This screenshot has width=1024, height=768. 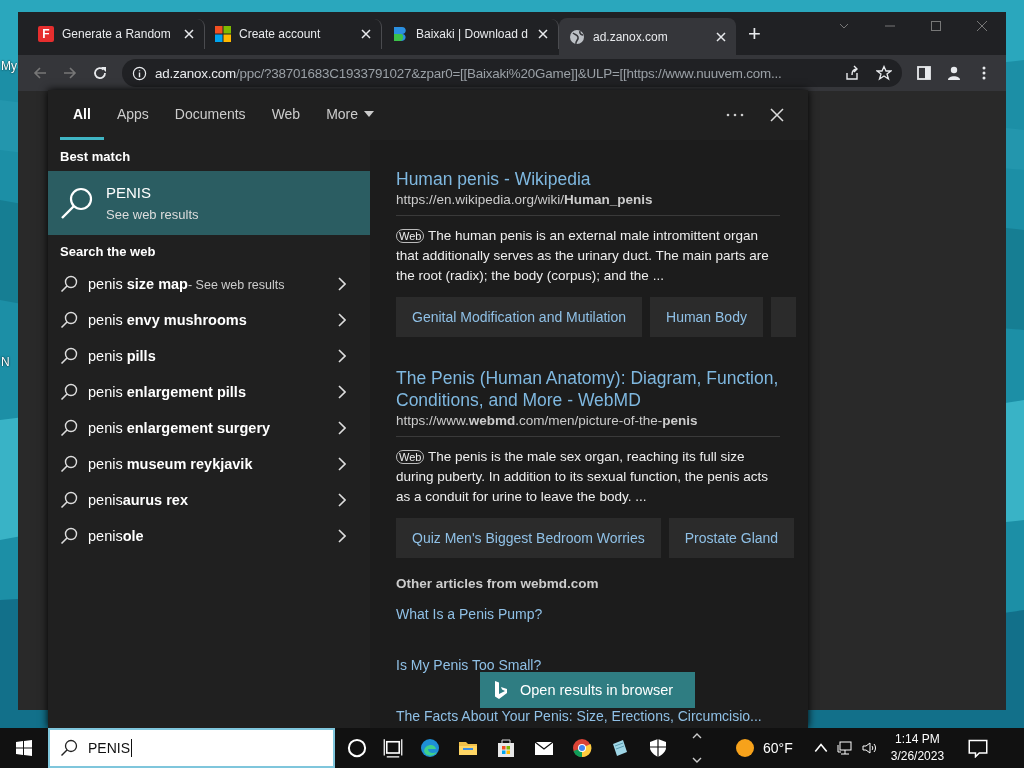 I want to click on topic-chip: Prostate Gland, so click(x=731, y=538).